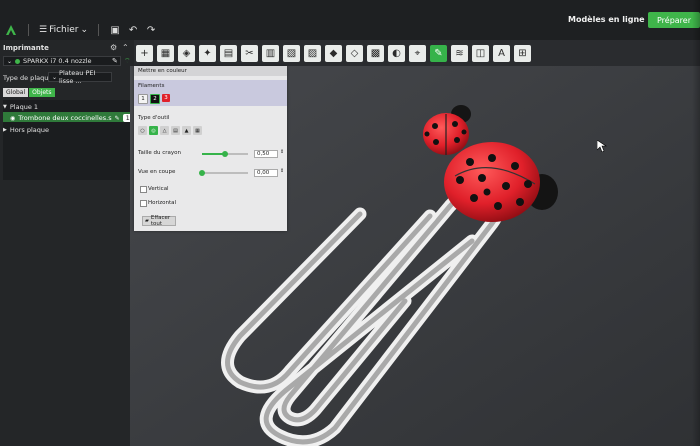 The width and height of the screenshot is (700, 446). What do you see at coordinates (175, 130) in the screenshot?
I see `height-range-icon: ▤` at bounding box center [175, 130].